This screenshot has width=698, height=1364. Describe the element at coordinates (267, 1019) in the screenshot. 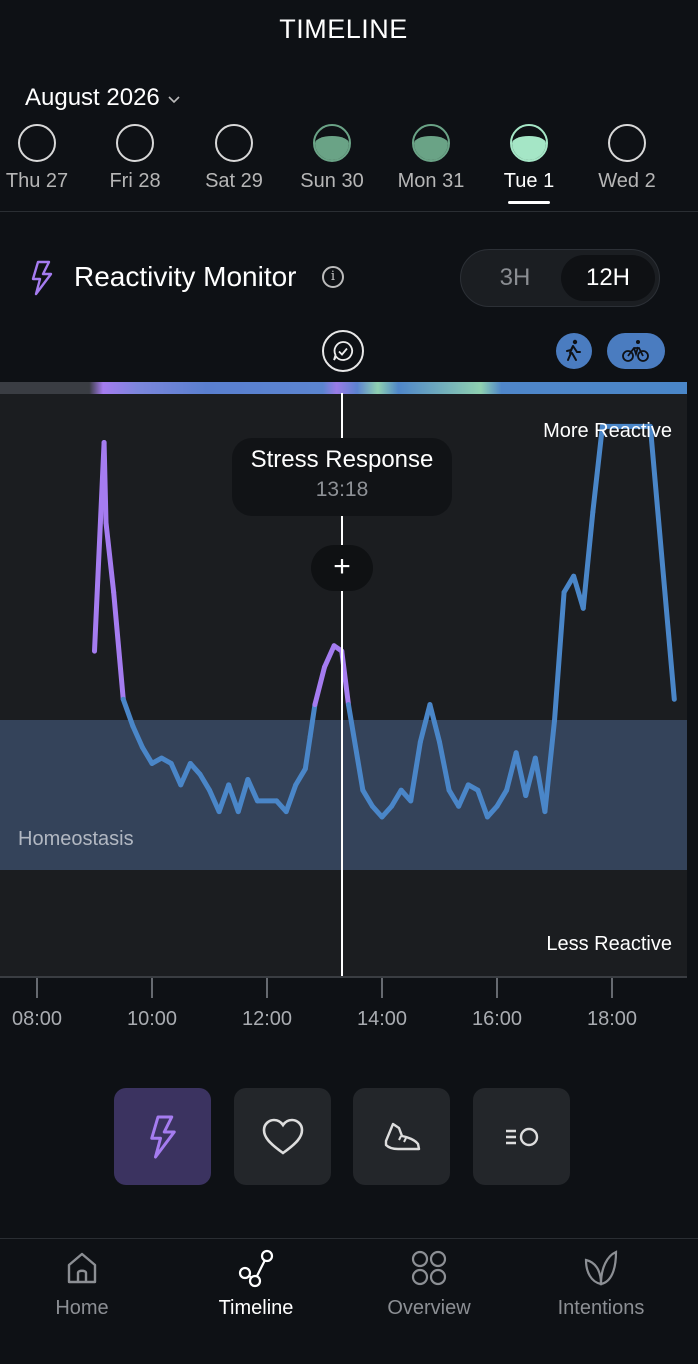

I see `x-tick-label: 12:00` at that location.